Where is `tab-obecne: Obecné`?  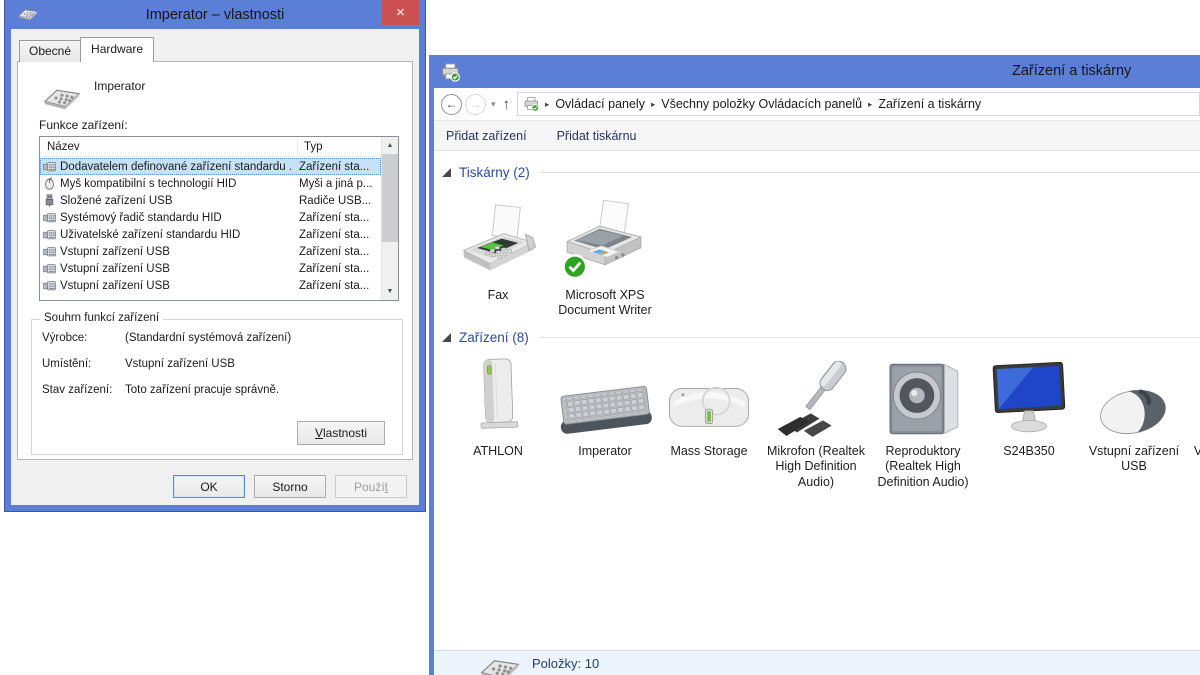
tab-obecne: Obecné is located at coordinates (50, 51).